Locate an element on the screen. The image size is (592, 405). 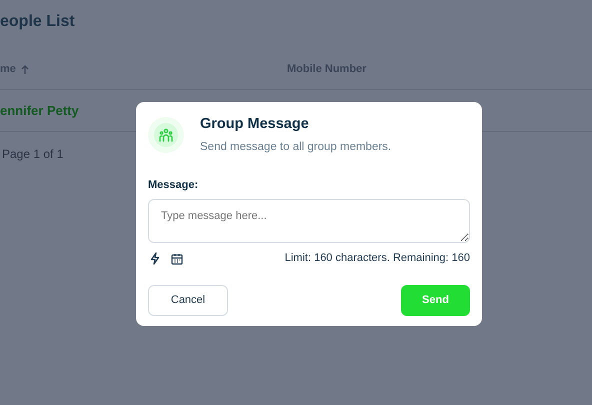
page-title: eople List is located at coordinates (38, 22).